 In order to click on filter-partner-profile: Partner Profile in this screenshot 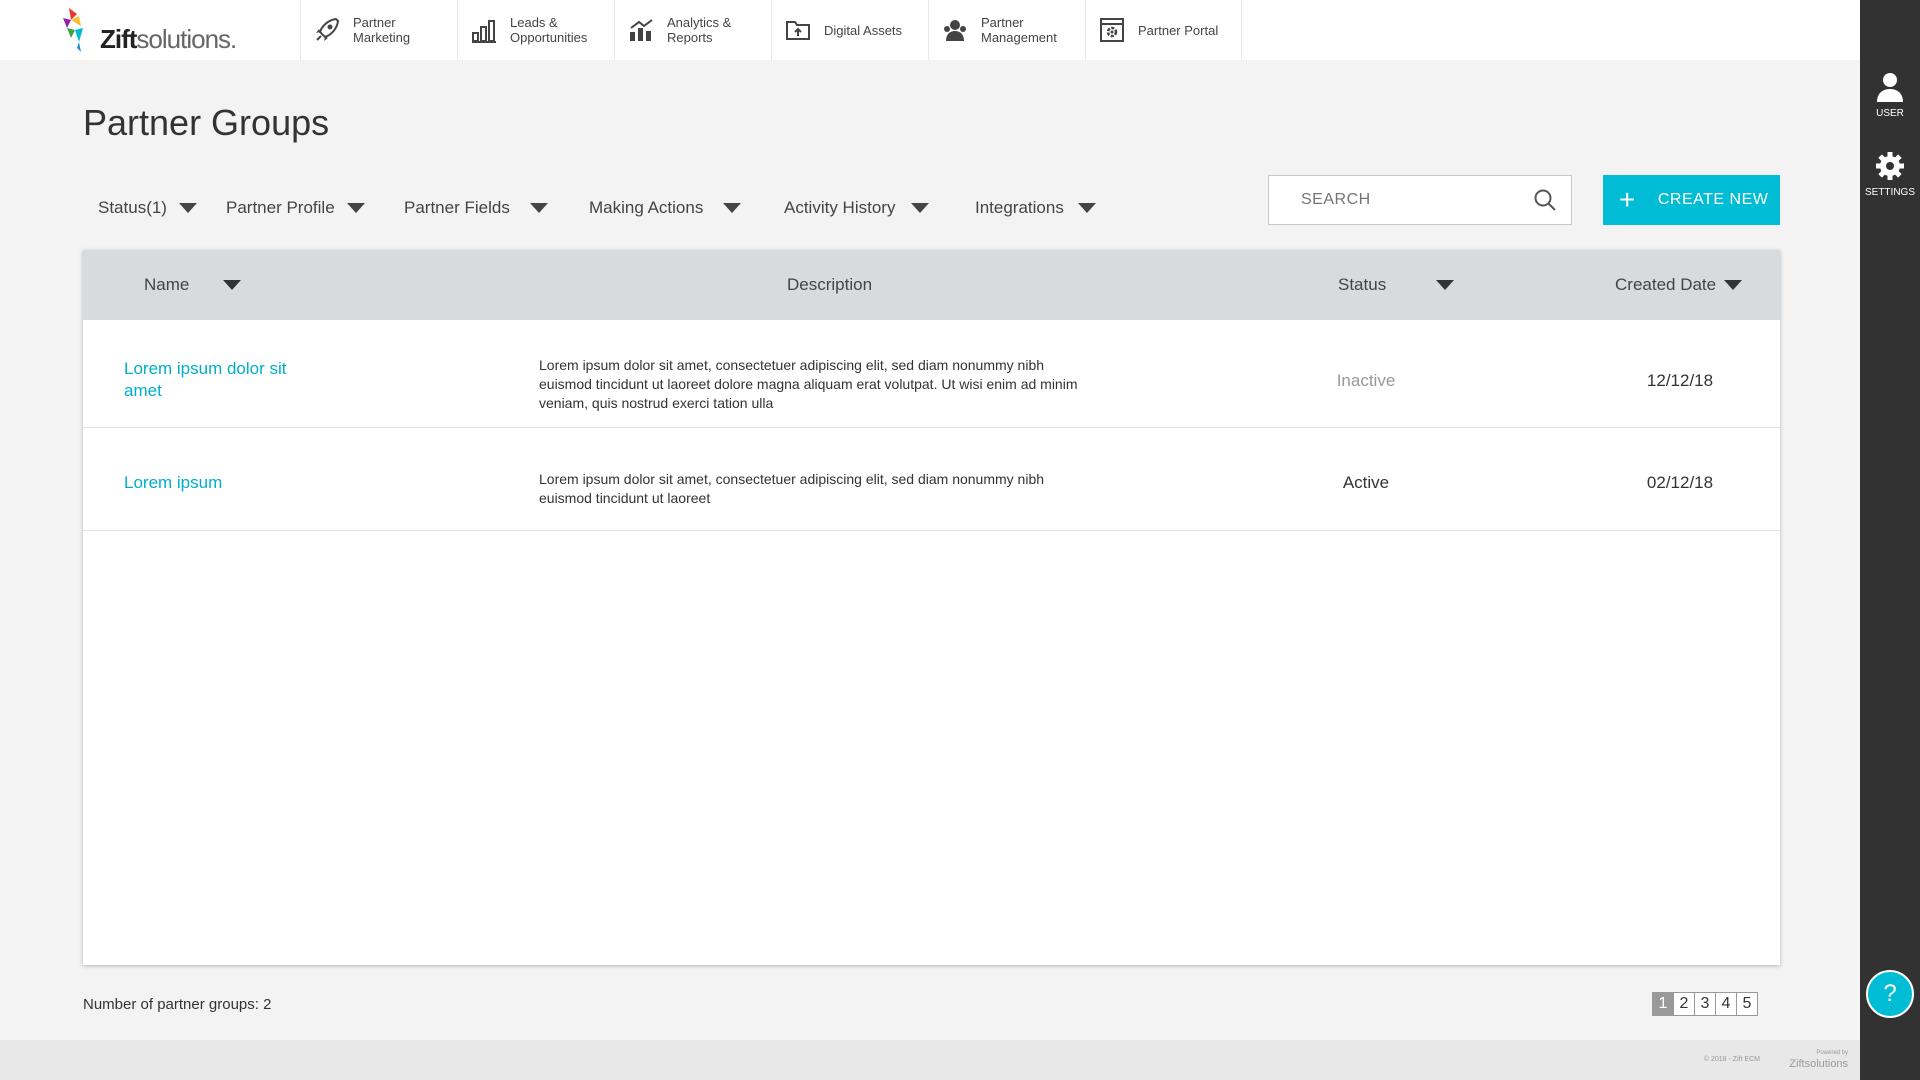, I will do `click(315, 208)`.